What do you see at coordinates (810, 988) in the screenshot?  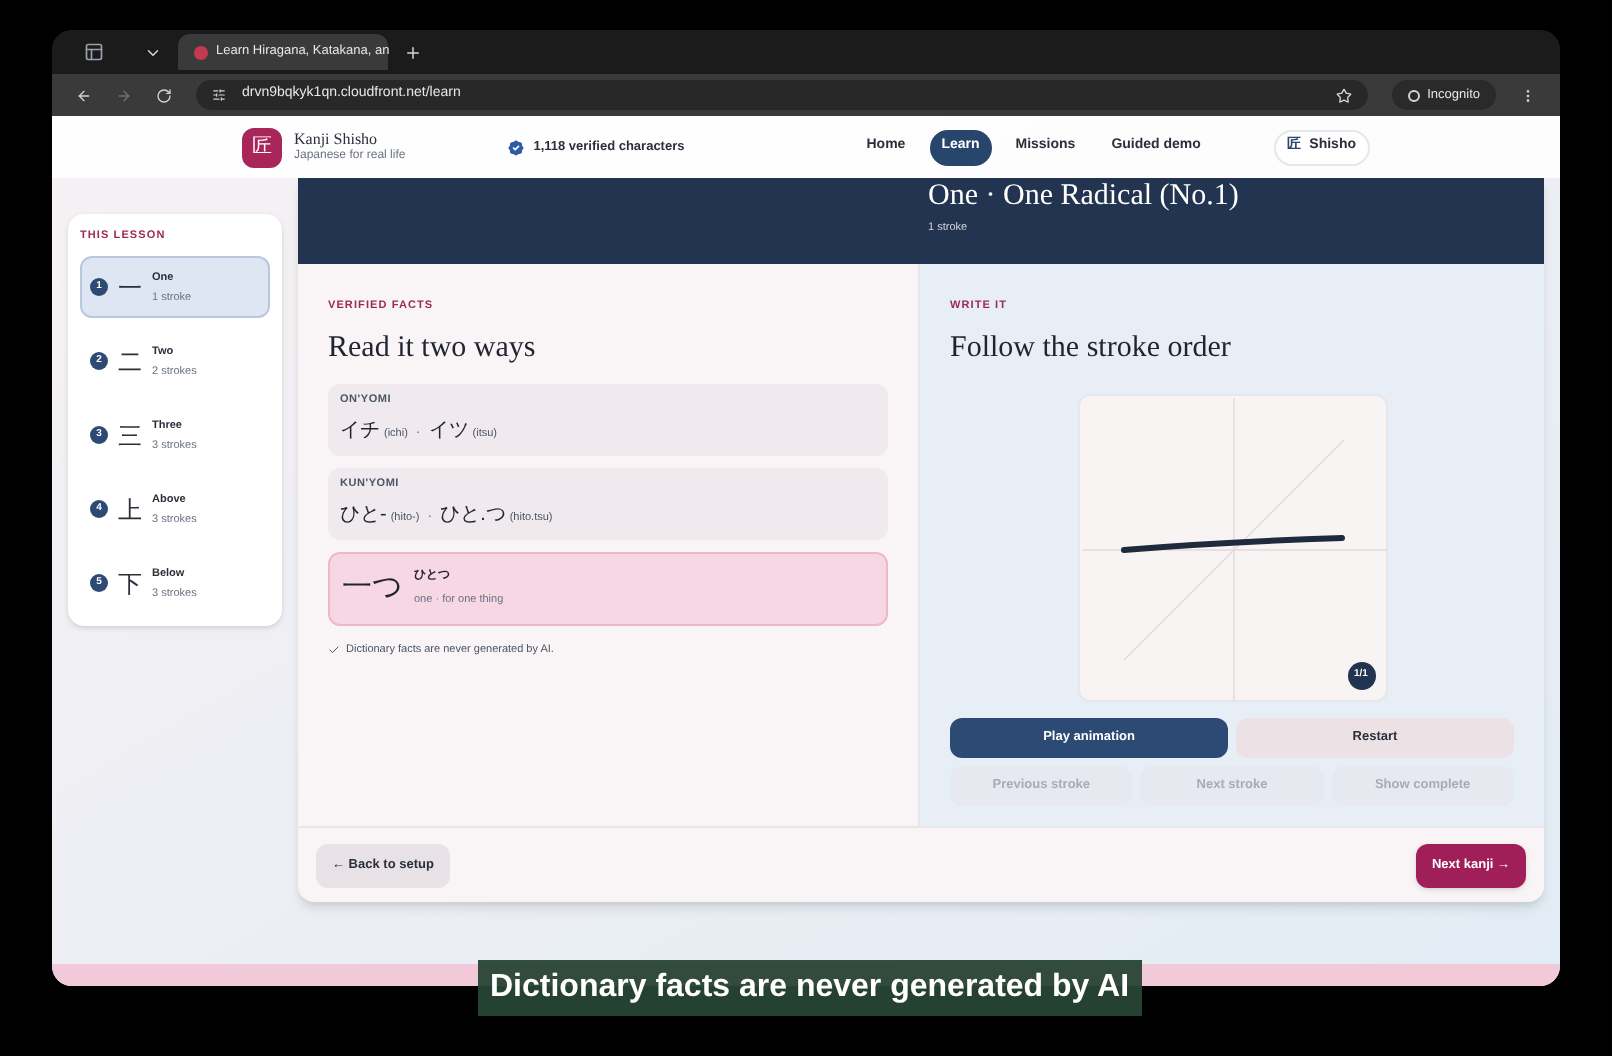 I see `video-caption: Dictionary facts are never generated by AI` at bounding box center [810, 988].